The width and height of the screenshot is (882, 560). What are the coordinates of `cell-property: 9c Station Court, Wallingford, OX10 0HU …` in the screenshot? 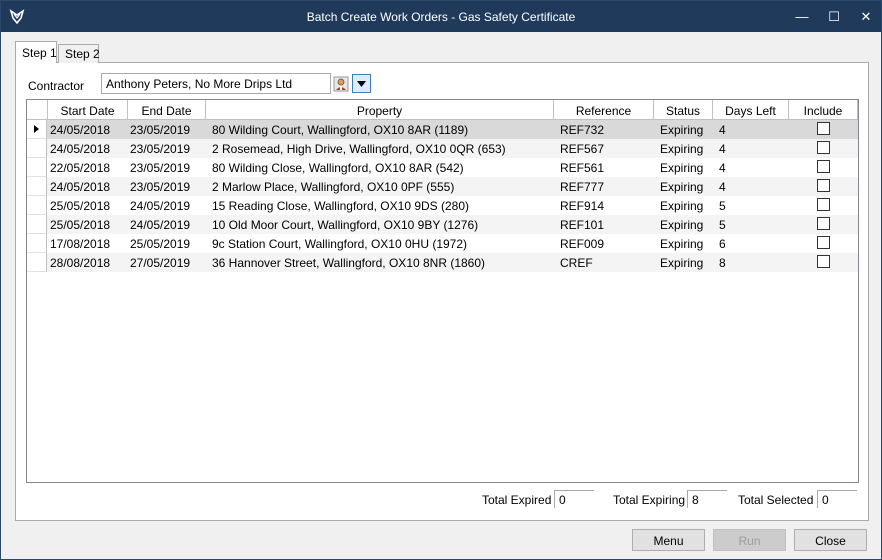 It's located at (382, 243).